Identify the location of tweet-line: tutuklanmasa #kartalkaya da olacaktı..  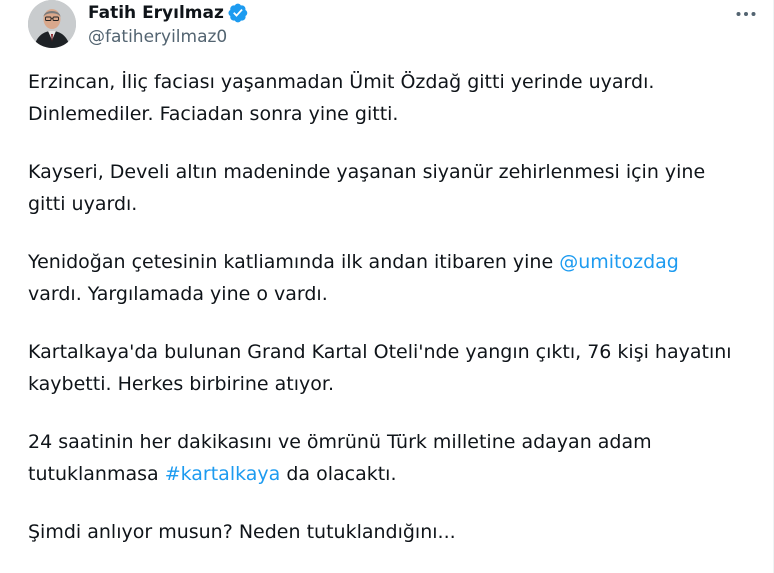
(388, 474).